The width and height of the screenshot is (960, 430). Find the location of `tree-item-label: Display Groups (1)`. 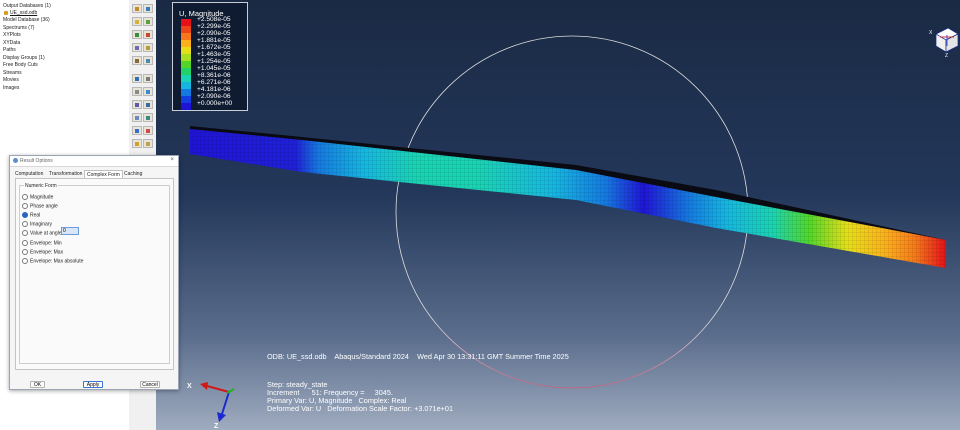

tree-item-label: Display Groups (1) is located at coordinates (24, 58).